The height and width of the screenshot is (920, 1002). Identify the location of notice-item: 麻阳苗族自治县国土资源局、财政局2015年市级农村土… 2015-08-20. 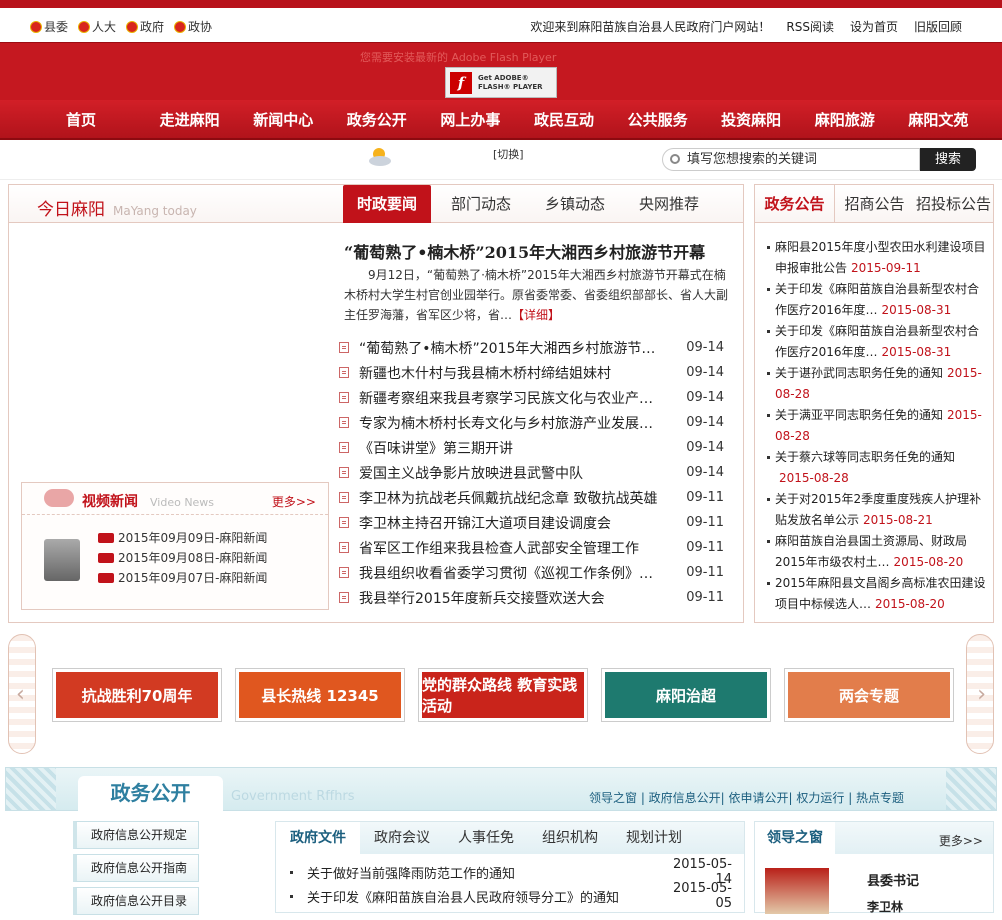
(877, 552).